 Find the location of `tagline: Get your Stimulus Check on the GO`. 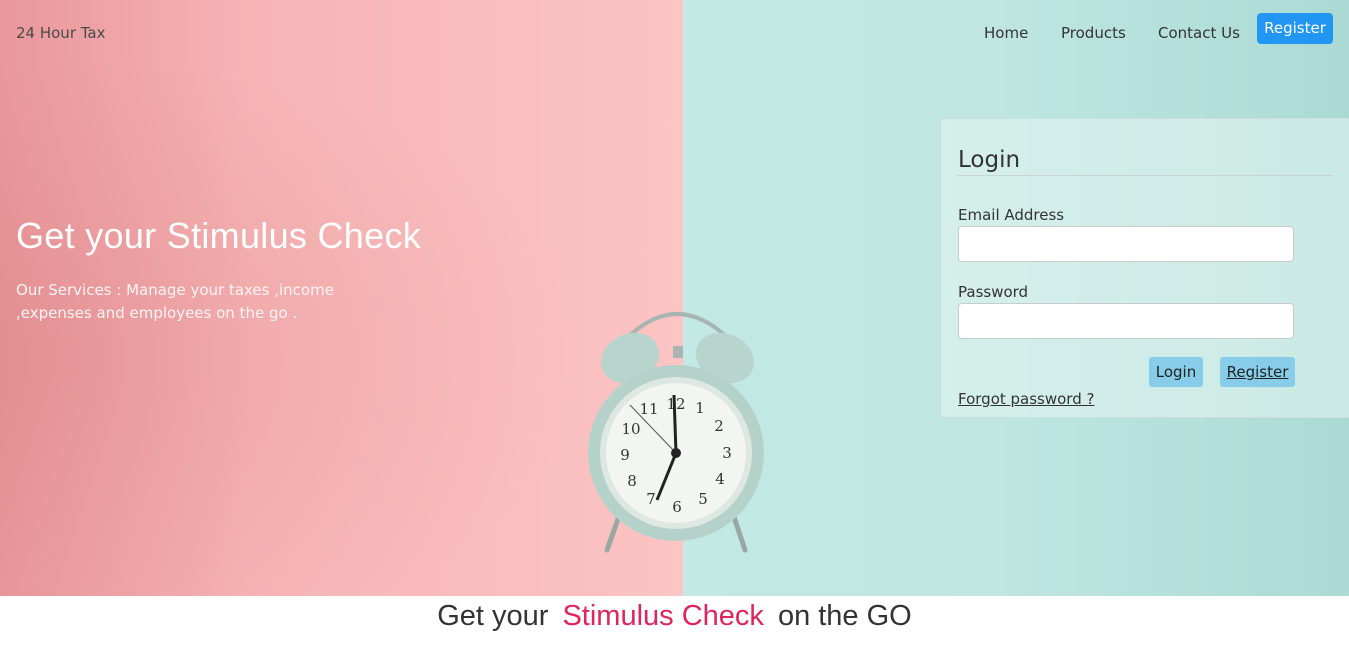

tagline: Get your Stimulus Check on the GO is located at coordinates (674, 616).